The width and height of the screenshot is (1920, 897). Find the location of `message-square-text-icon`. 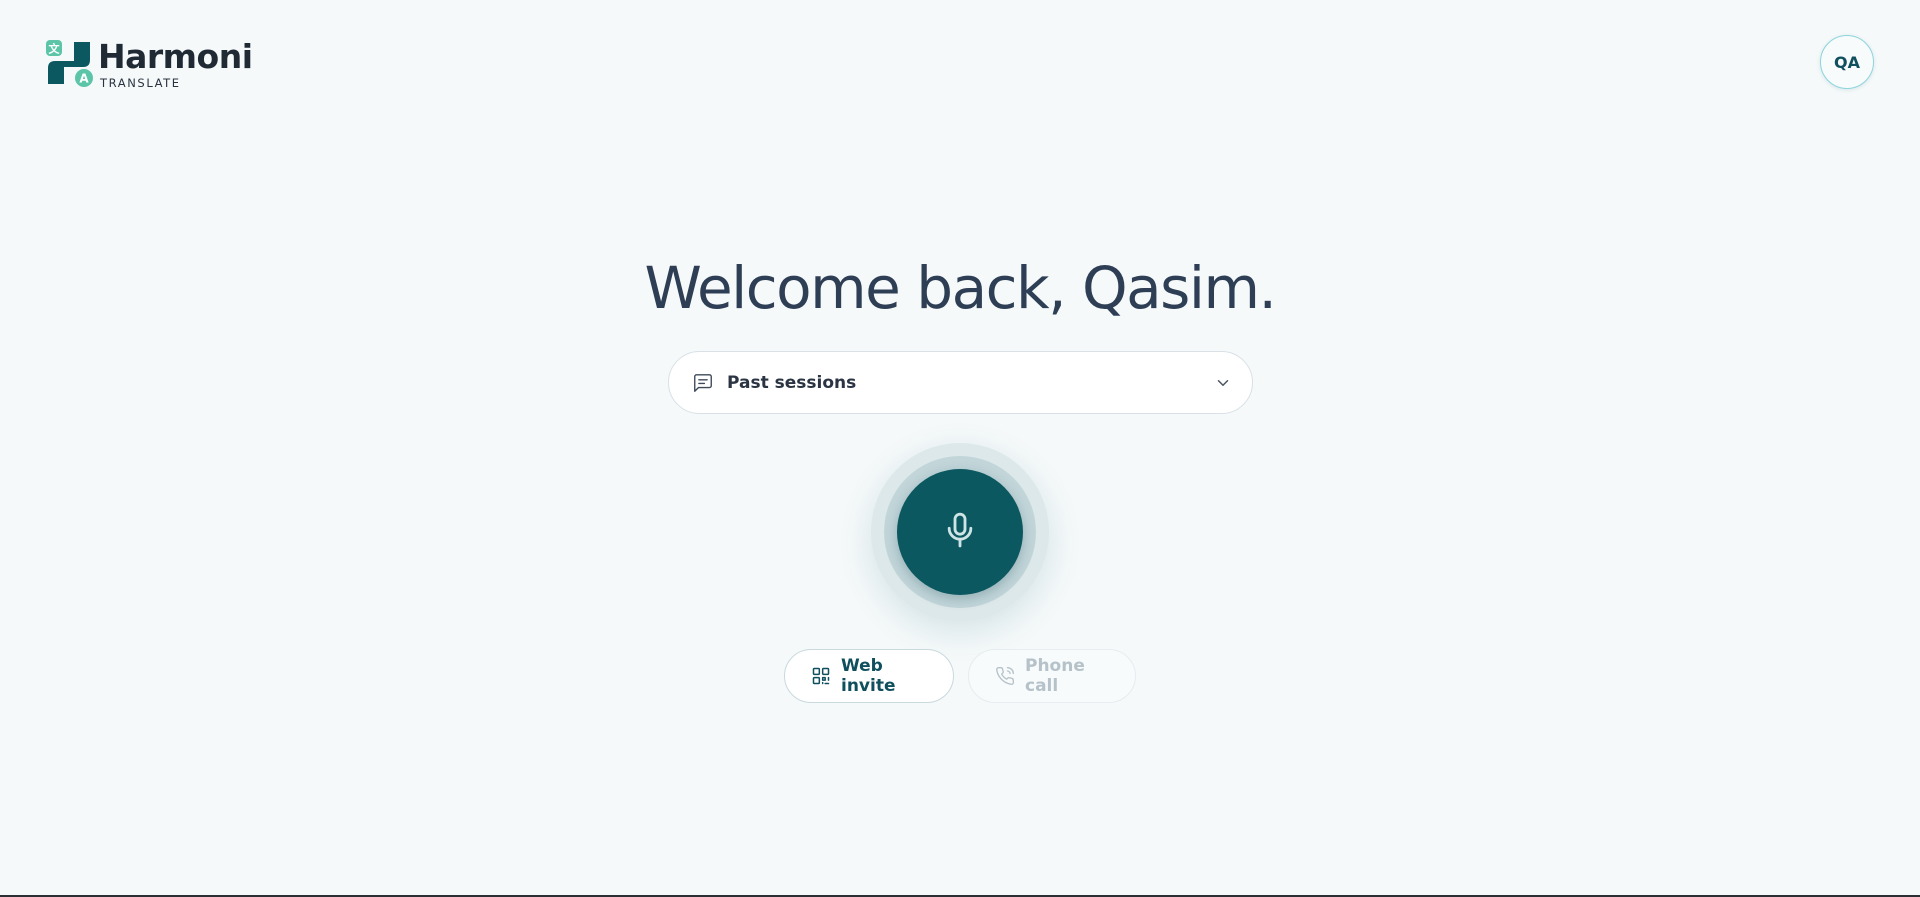

message-square-text-icon is located at coordinates (703, 383).